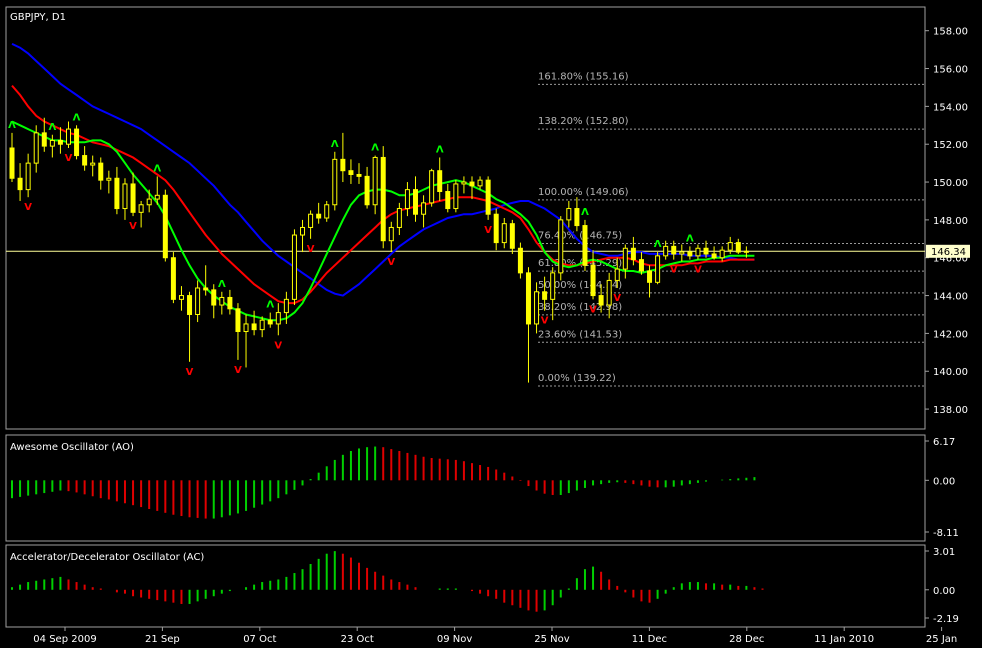  I want to click on date-tick-label: 09 Nov, so click(455, 639).